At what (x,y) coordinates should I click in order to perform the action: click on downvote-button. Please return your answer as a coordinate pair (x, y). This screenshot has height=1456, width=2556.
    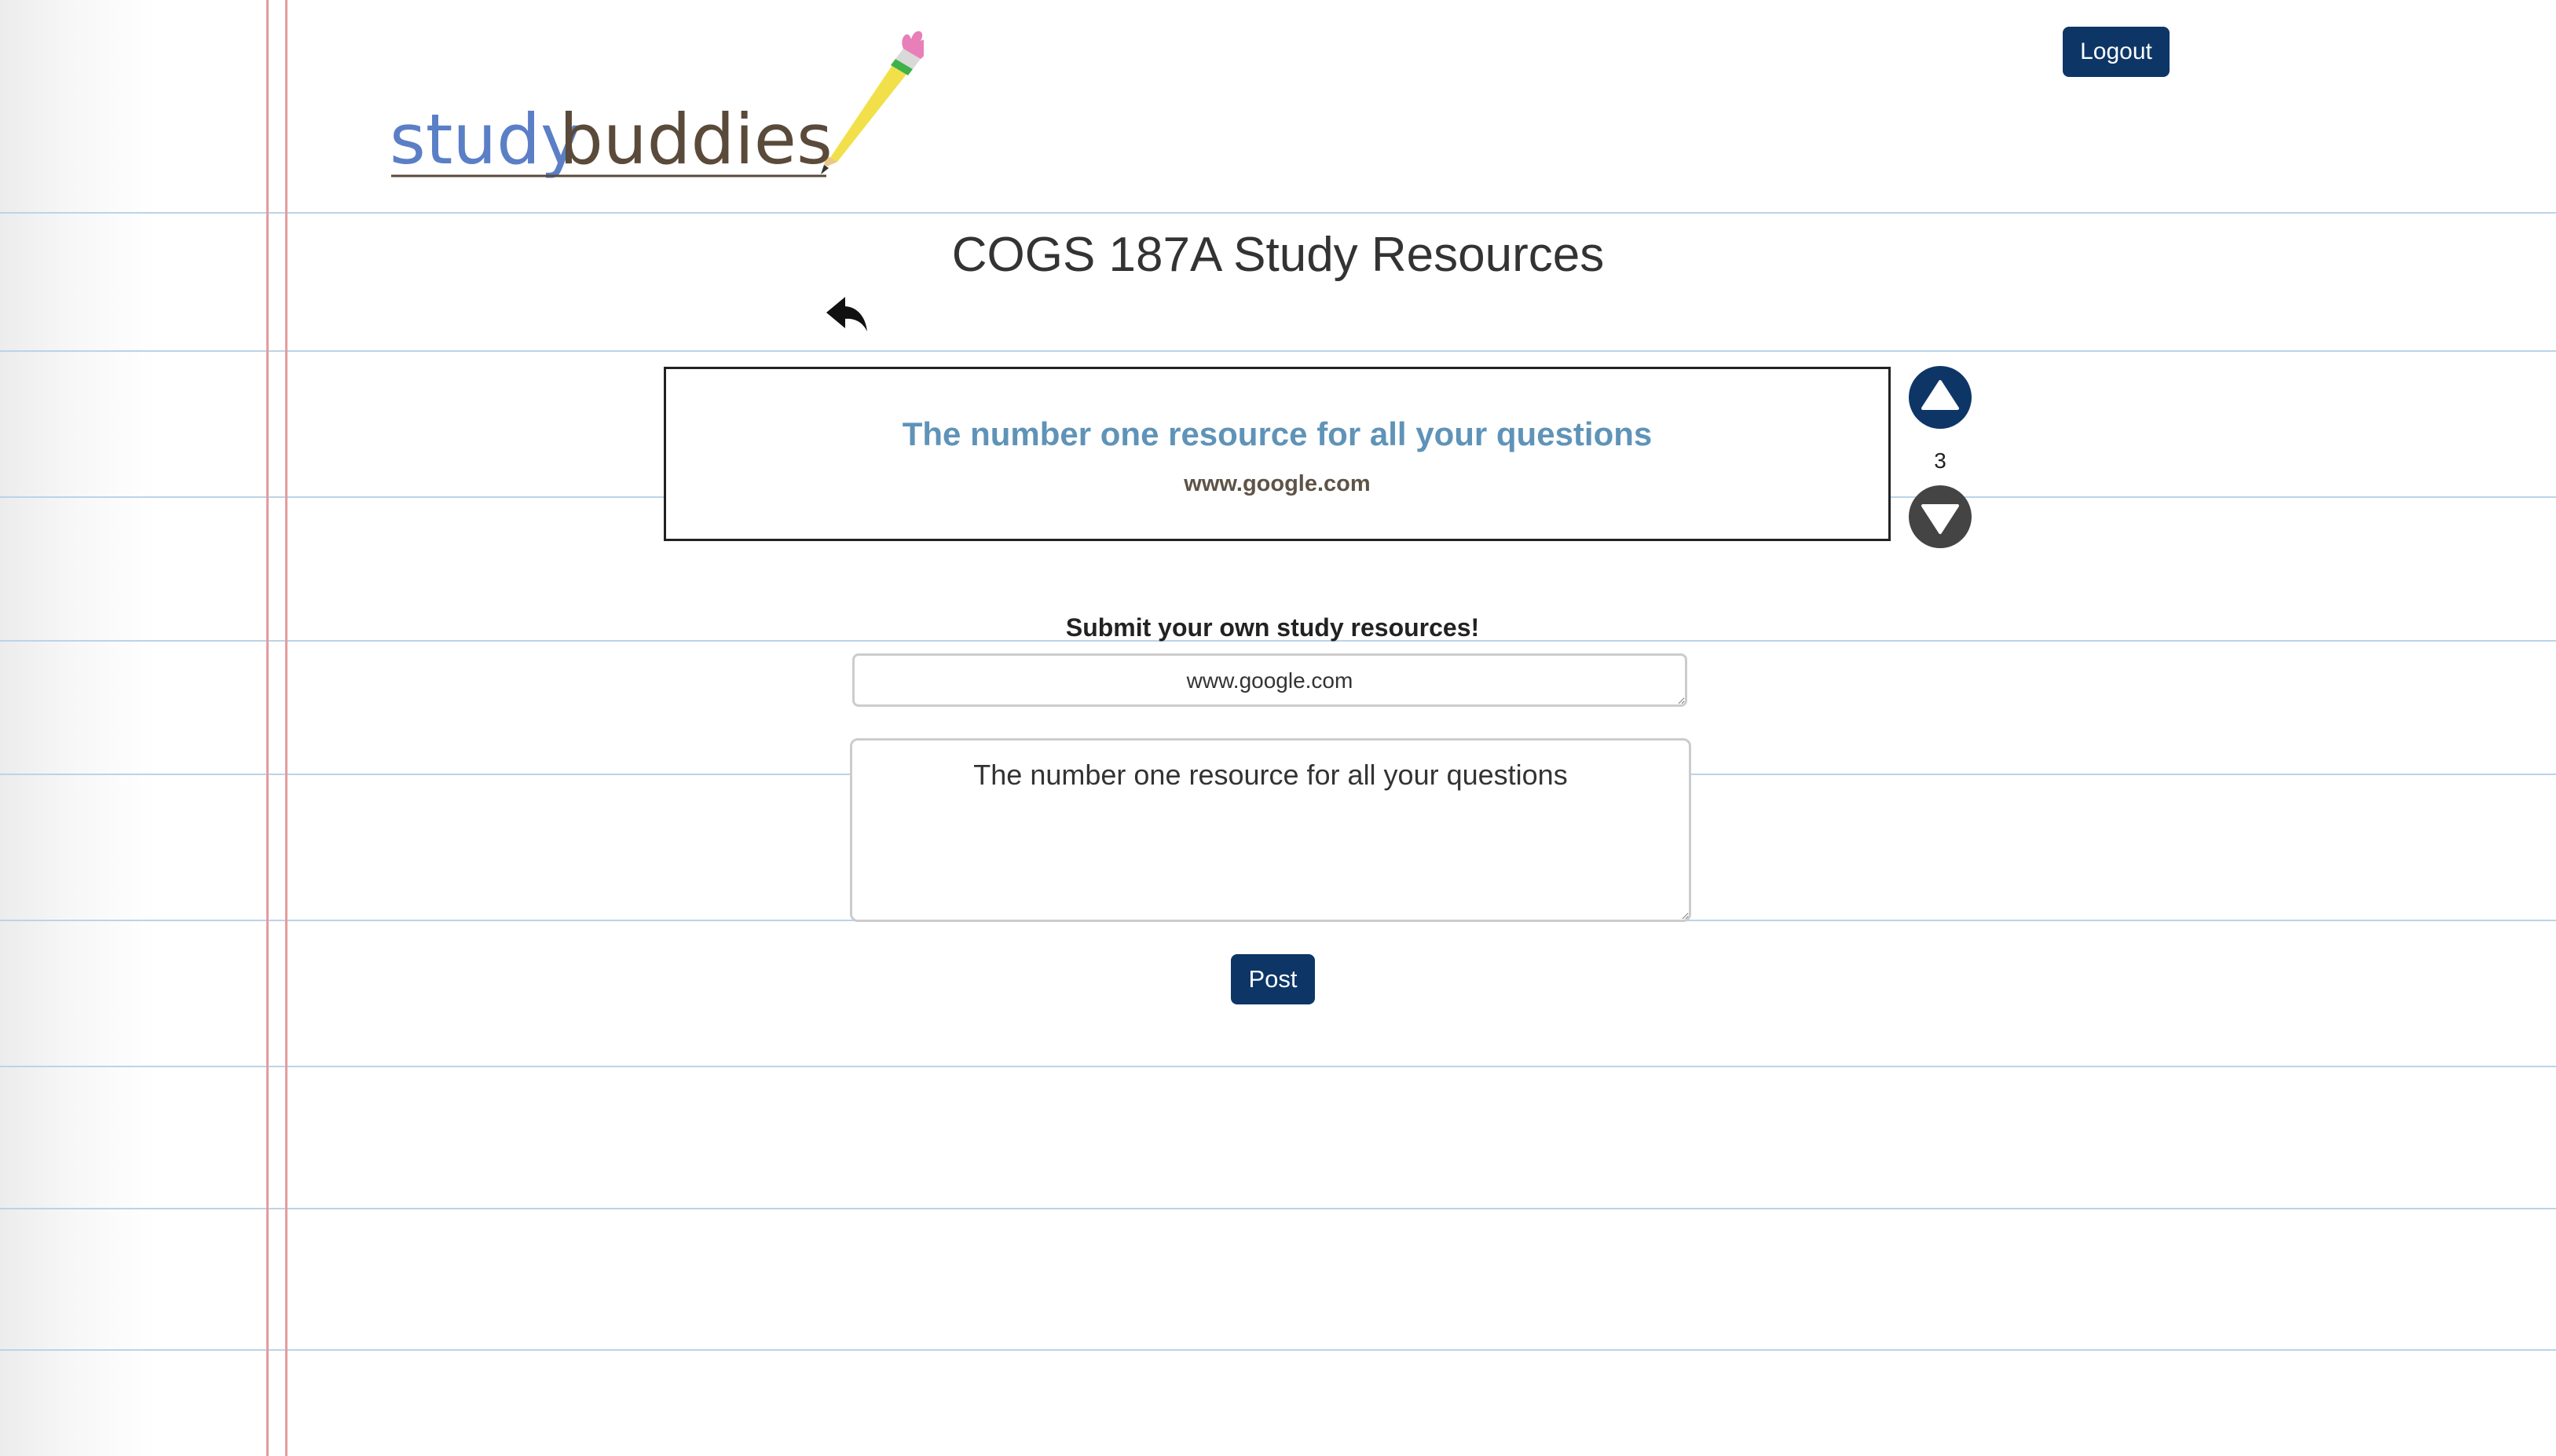
    Looking at the image, I should click on (1940, 516).